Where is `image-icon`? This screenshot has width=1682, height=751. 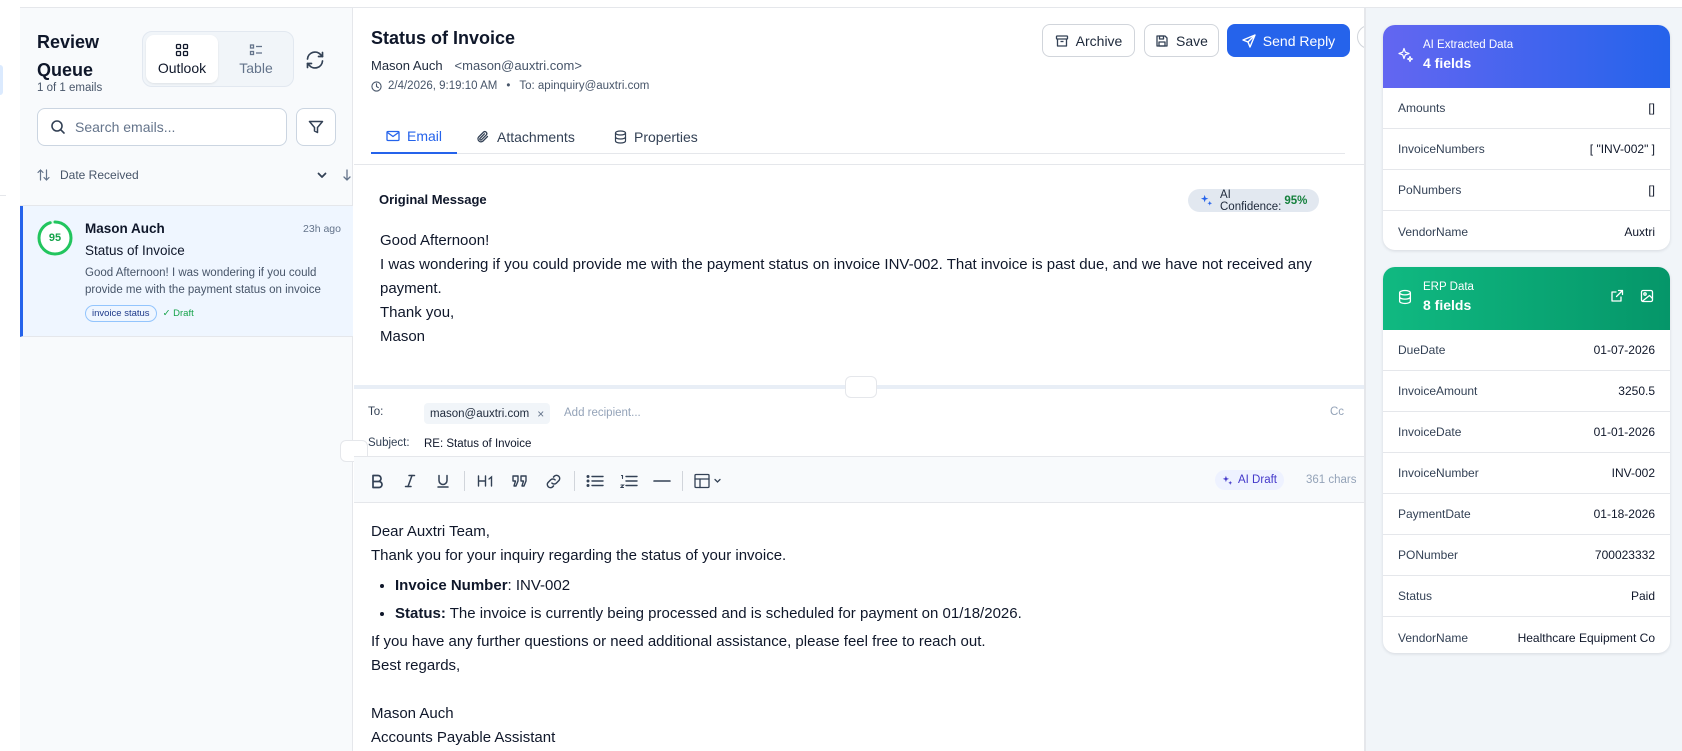 image-icon is located at coordinates (1647, 296).